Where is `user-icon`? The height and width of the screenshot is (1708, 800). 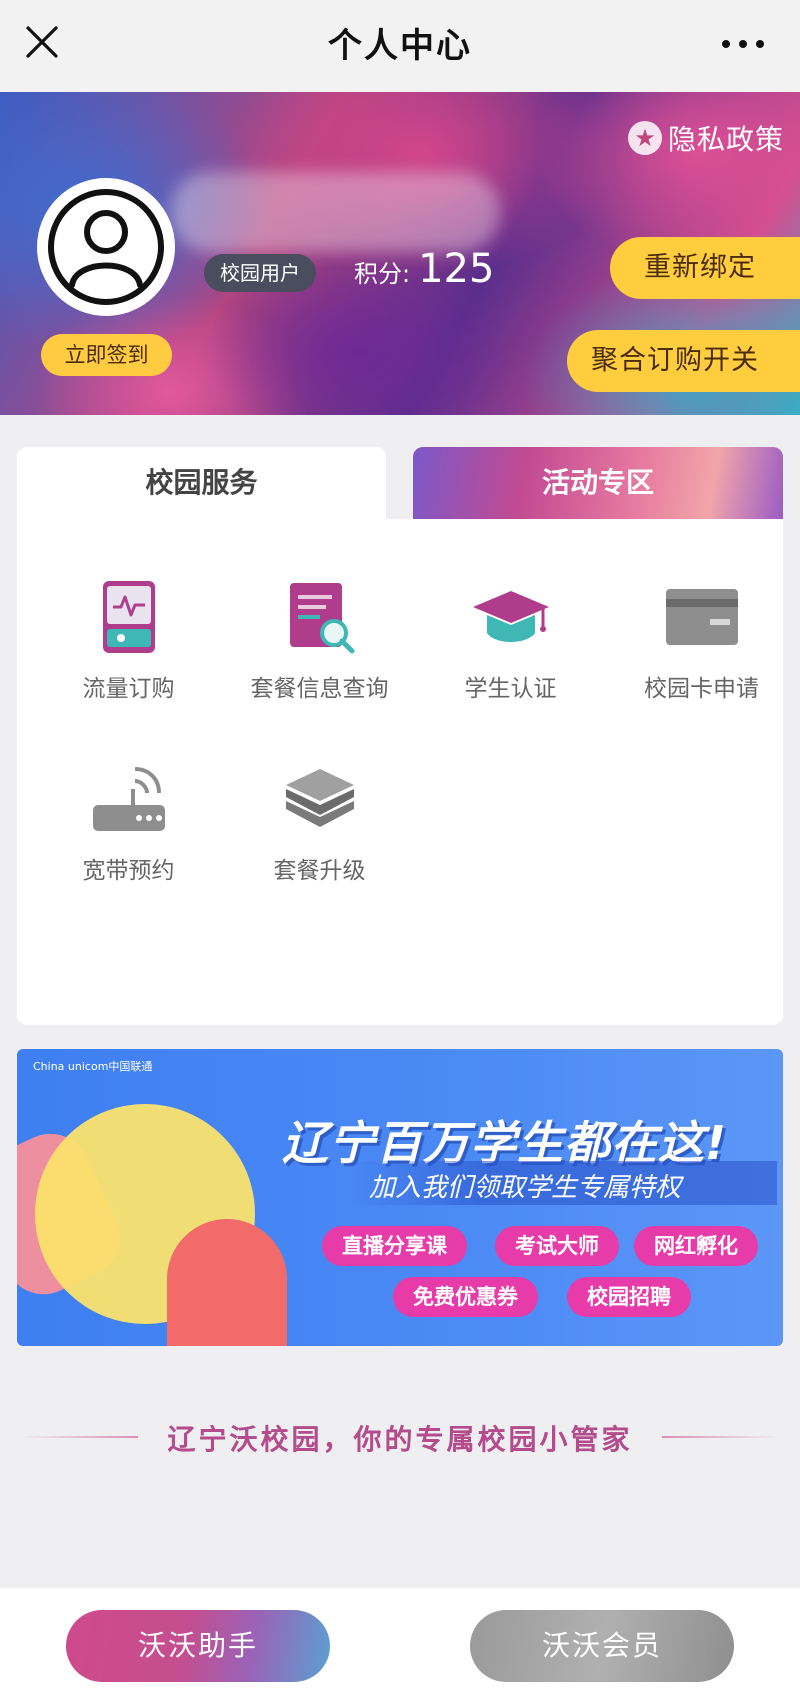
user-icon is located at coordinates (106, 247).